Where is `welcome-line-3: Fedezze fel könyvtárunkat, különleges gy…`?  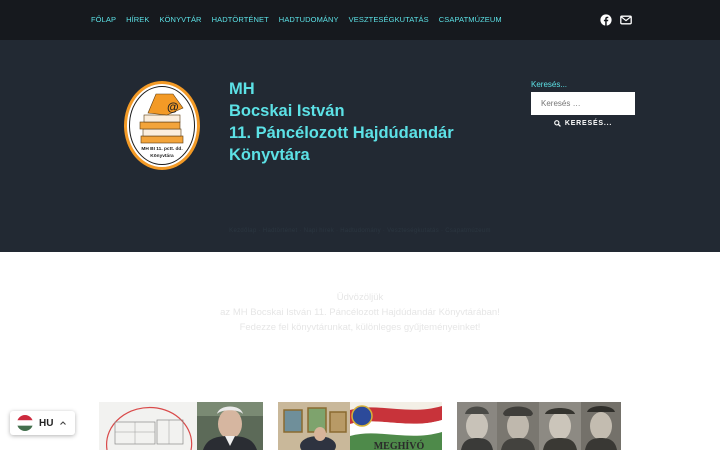
welcome-line-3: Fedezze fel könyvtárunkat, különleges gy… is located at coordinates (360, 327).